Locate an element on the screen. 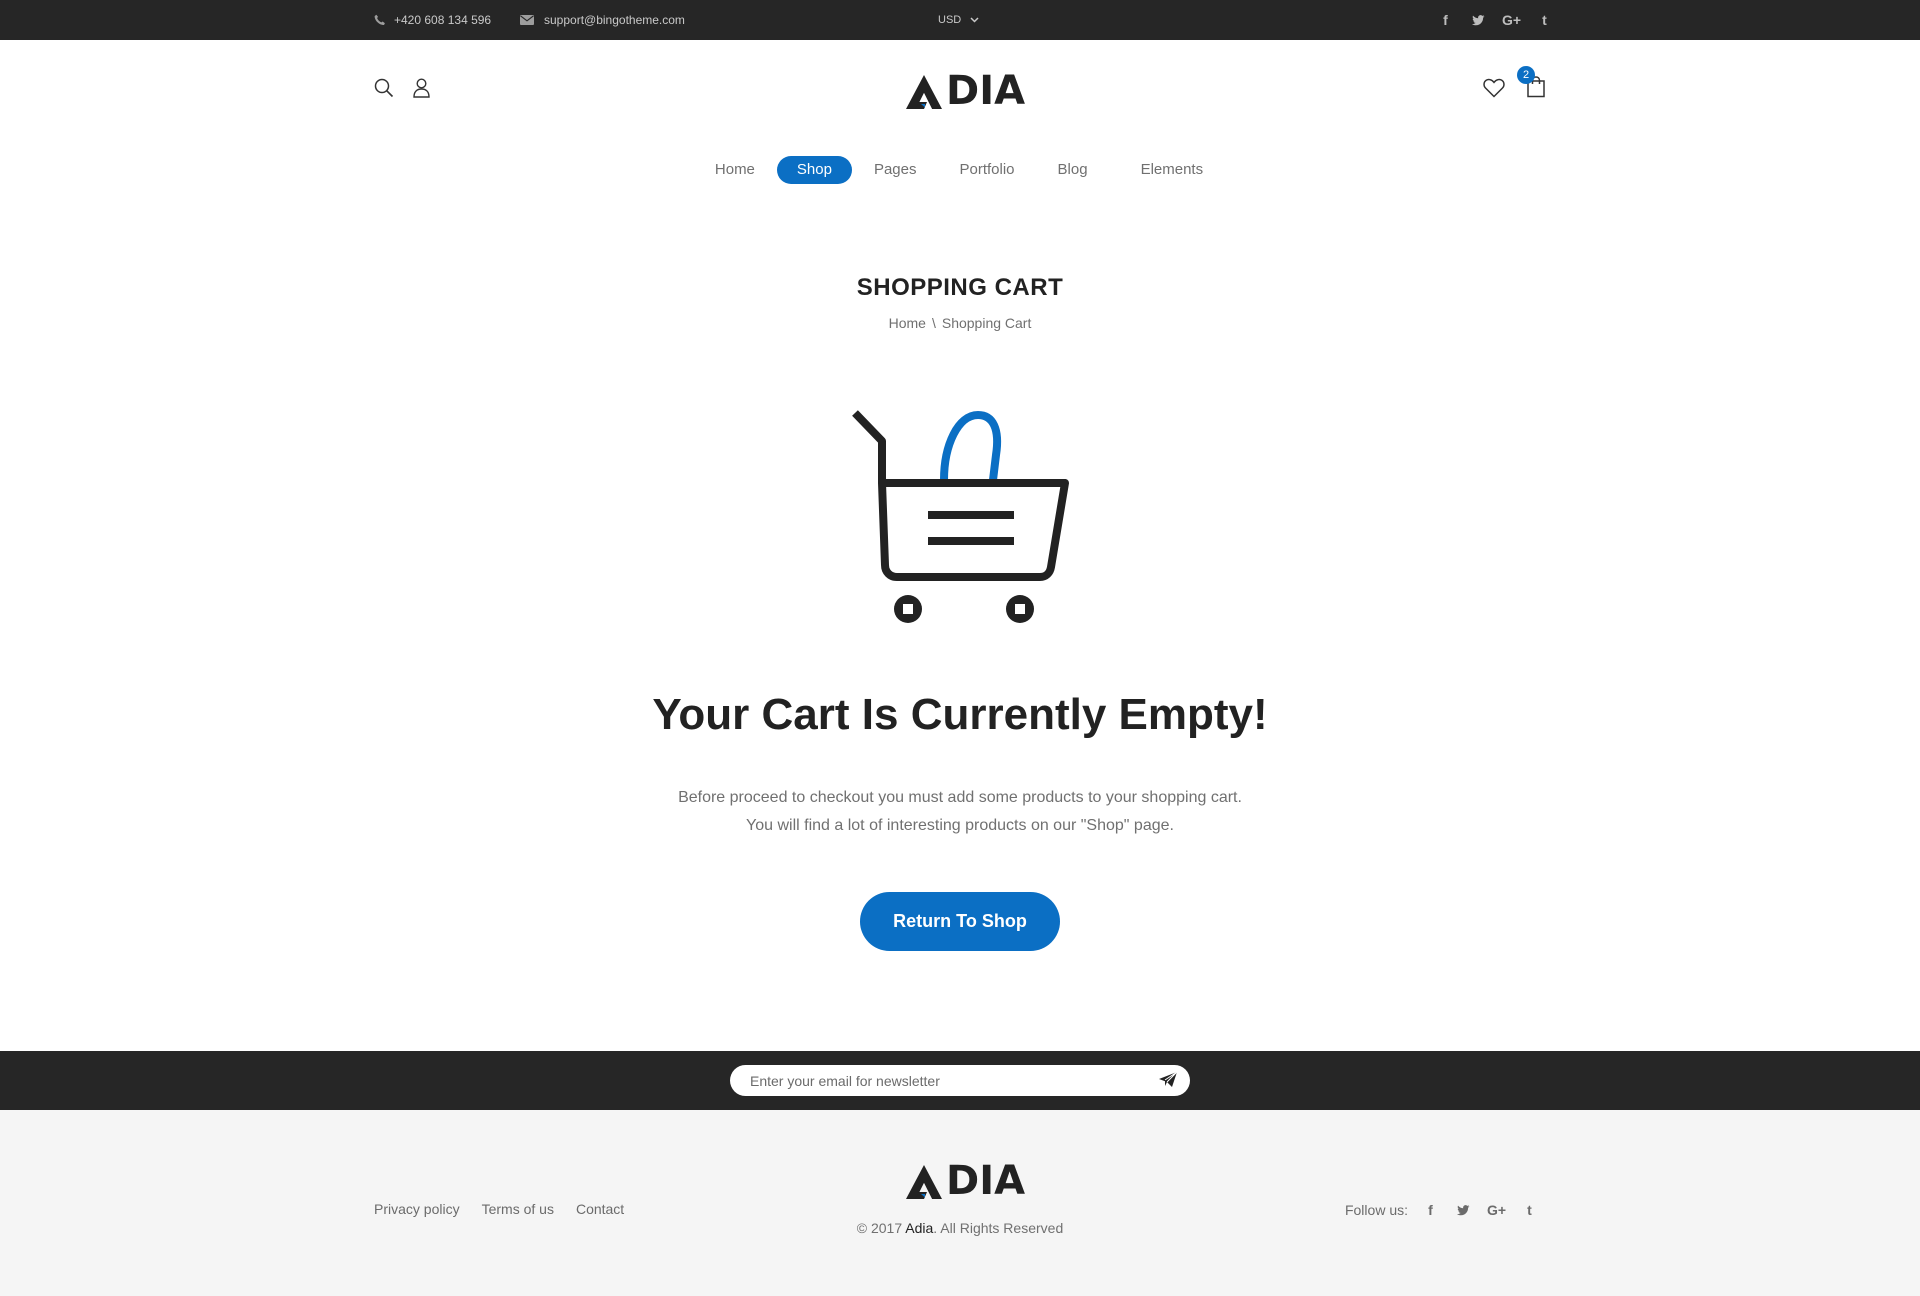 The width and height of the screenshot is (1920, 1296). cart-button: 2 is located at coordinates (1532, 83).